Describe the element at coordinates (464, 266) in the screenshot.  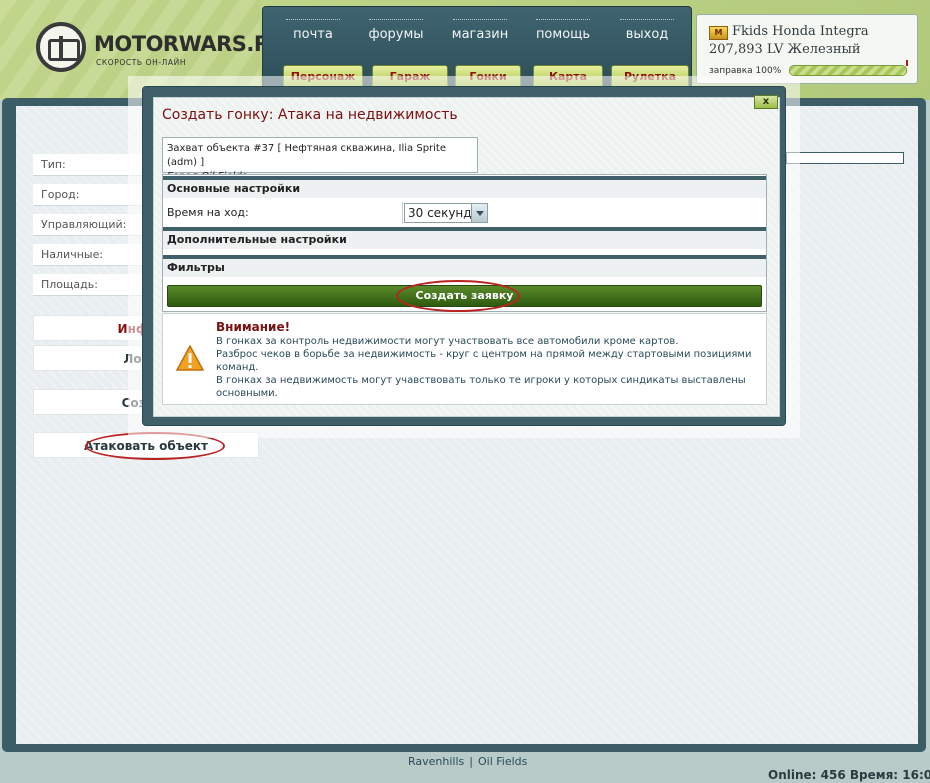
I see `section-filters: Фильтры` at that location.